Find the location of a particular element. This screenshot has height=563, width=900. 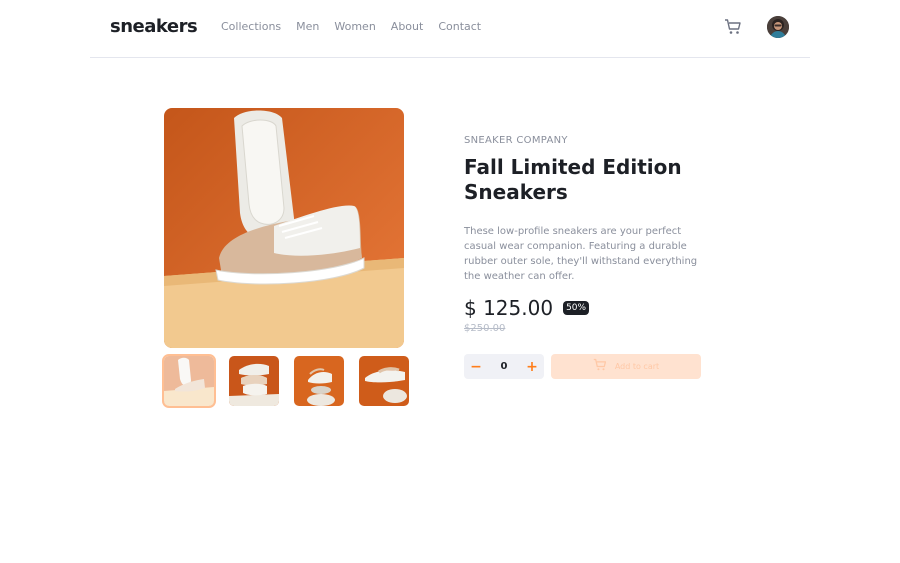

add-to-cart-button: Add to cart is located at coordinates (626, 366).